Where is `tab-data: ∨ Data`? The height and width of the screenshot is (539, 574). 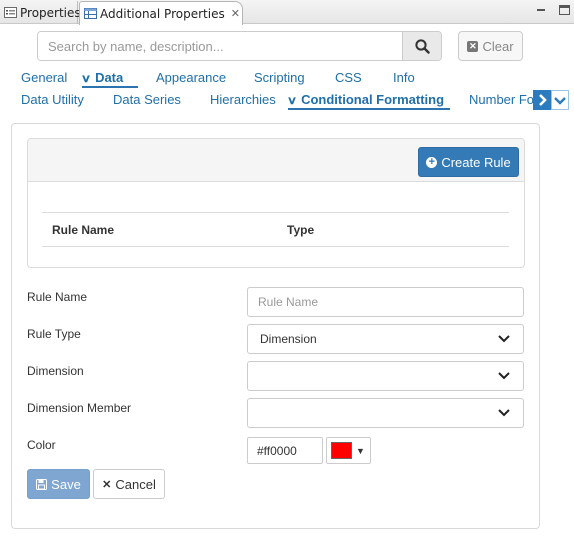 tab-data: ∨ Data is located at coordinates (109, 78).